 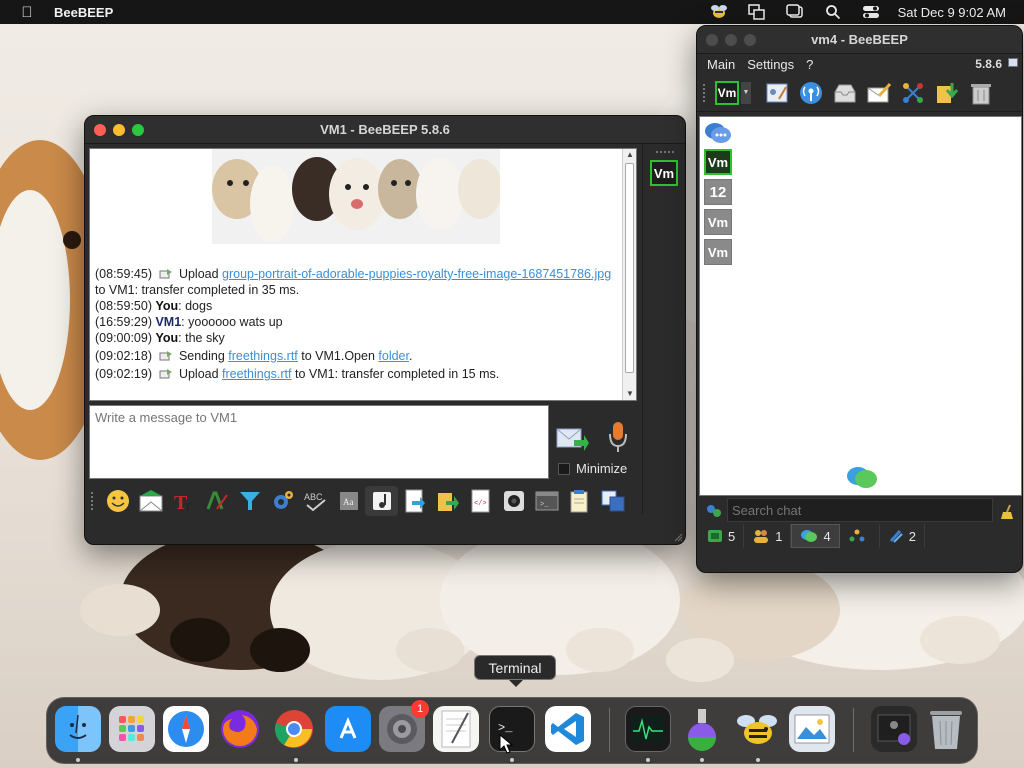 What do you see at coordinates (719, 12) in the screenshot?
I see `beebeep-status-icon` at bounding box center [719, 12].